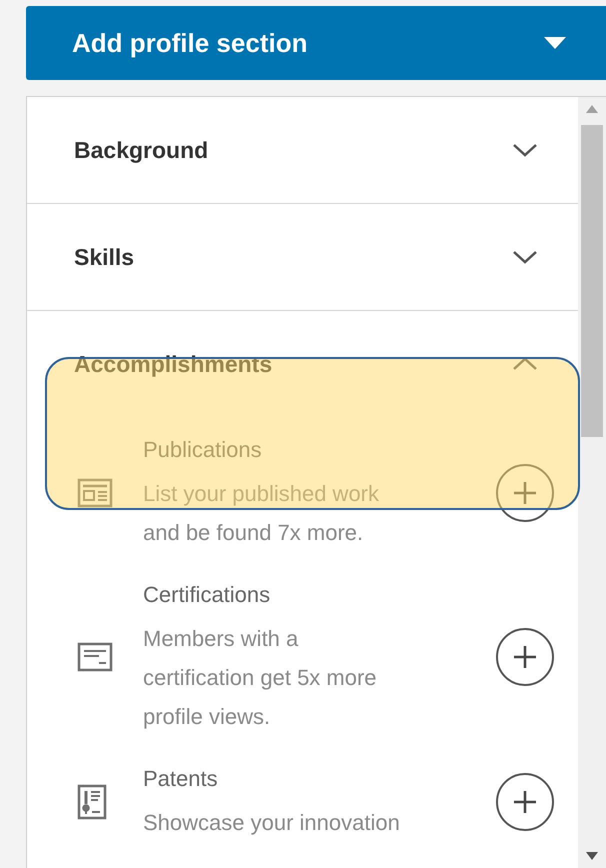 The width and height of the screenshot is (606, 868). I want to click on item-description: Members with a certification get 5x more profile views., so click(260, 678).